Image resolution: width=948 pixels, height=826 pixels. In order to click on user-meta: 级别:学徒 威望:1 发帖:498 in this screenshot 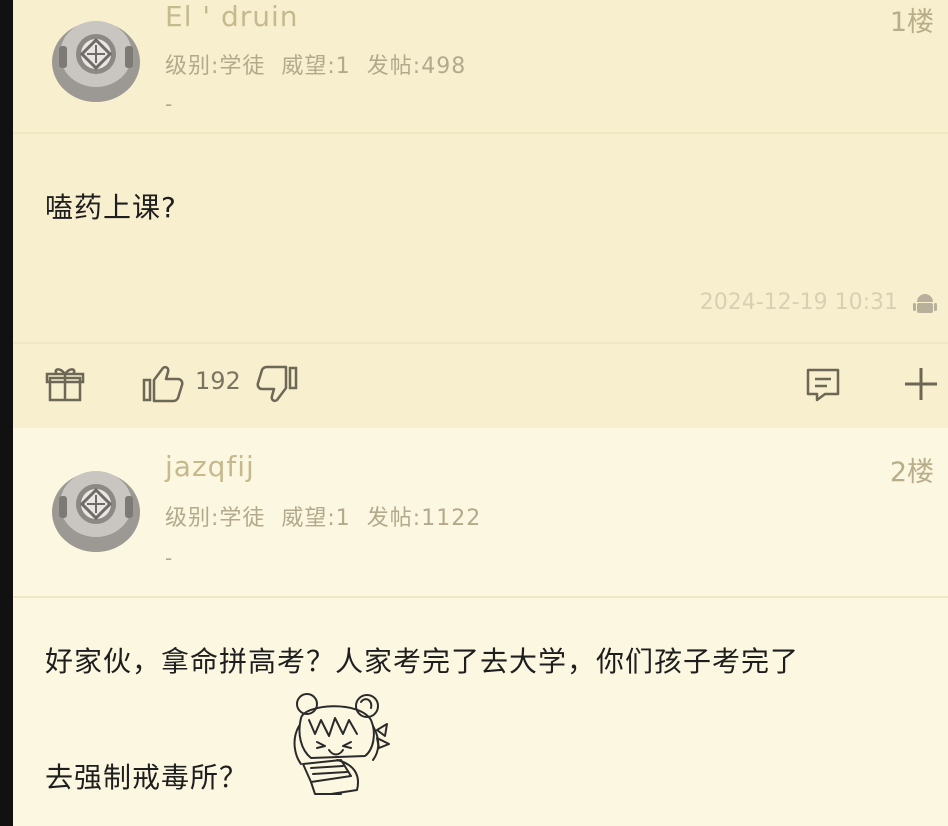, I will do `click(316, 66)`.